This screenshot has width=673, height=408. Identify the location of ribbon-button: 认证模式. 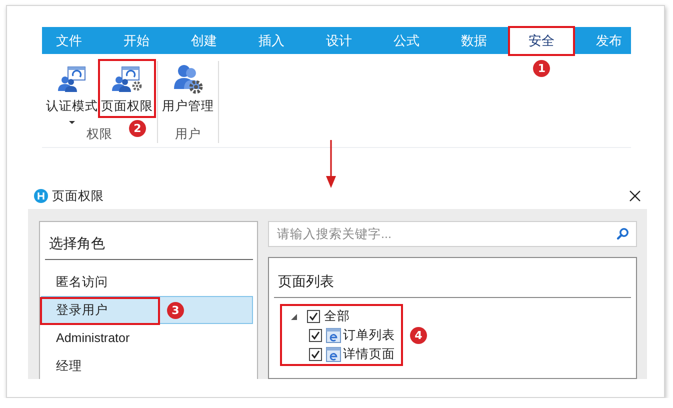
(72, 93).